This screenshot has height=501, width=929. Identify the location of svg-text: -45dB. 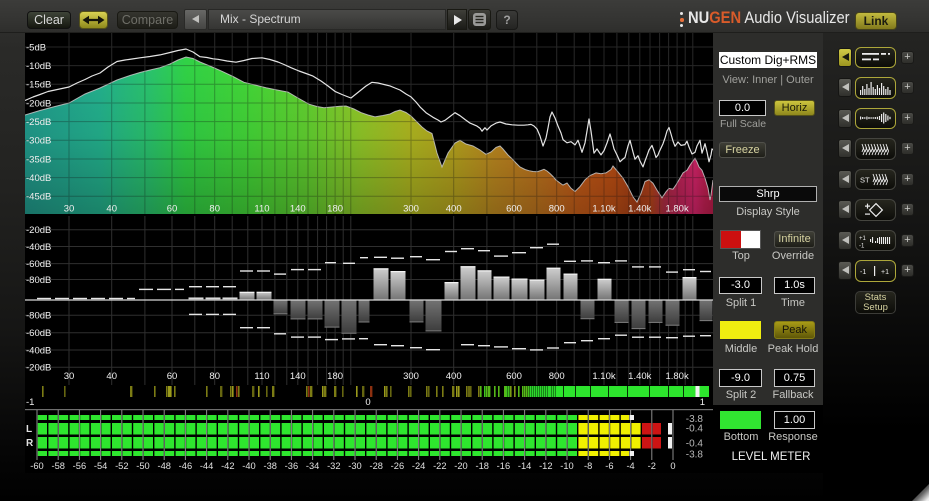
(38, 197).